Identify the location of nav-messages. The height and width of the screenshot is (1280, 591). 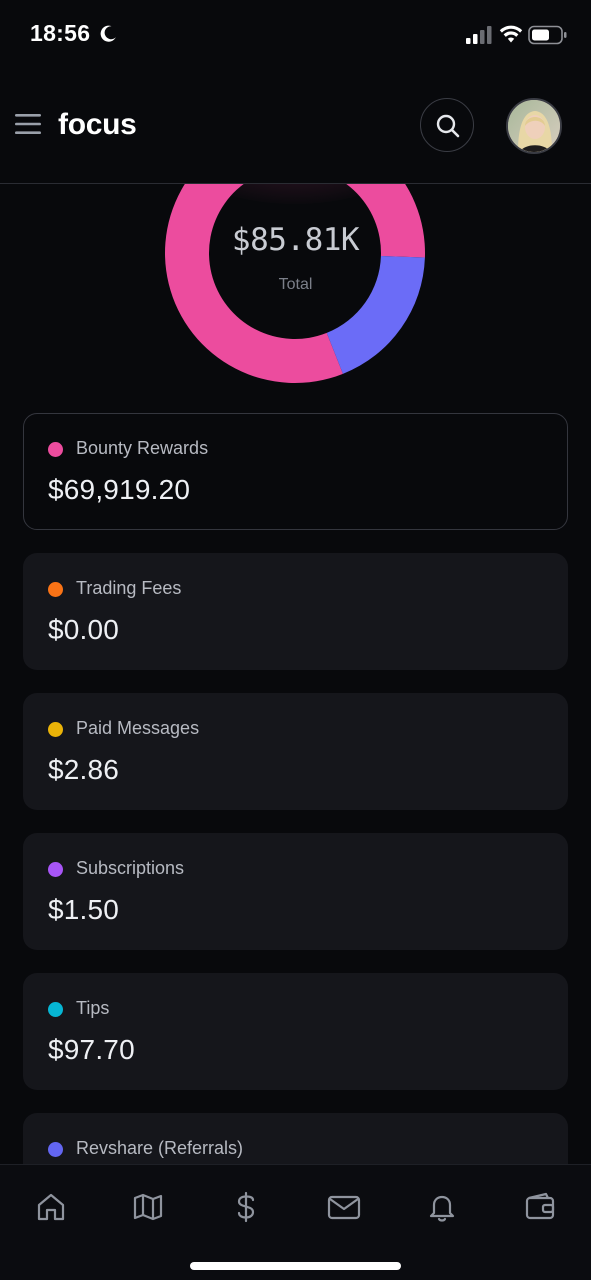
(343, 1207).